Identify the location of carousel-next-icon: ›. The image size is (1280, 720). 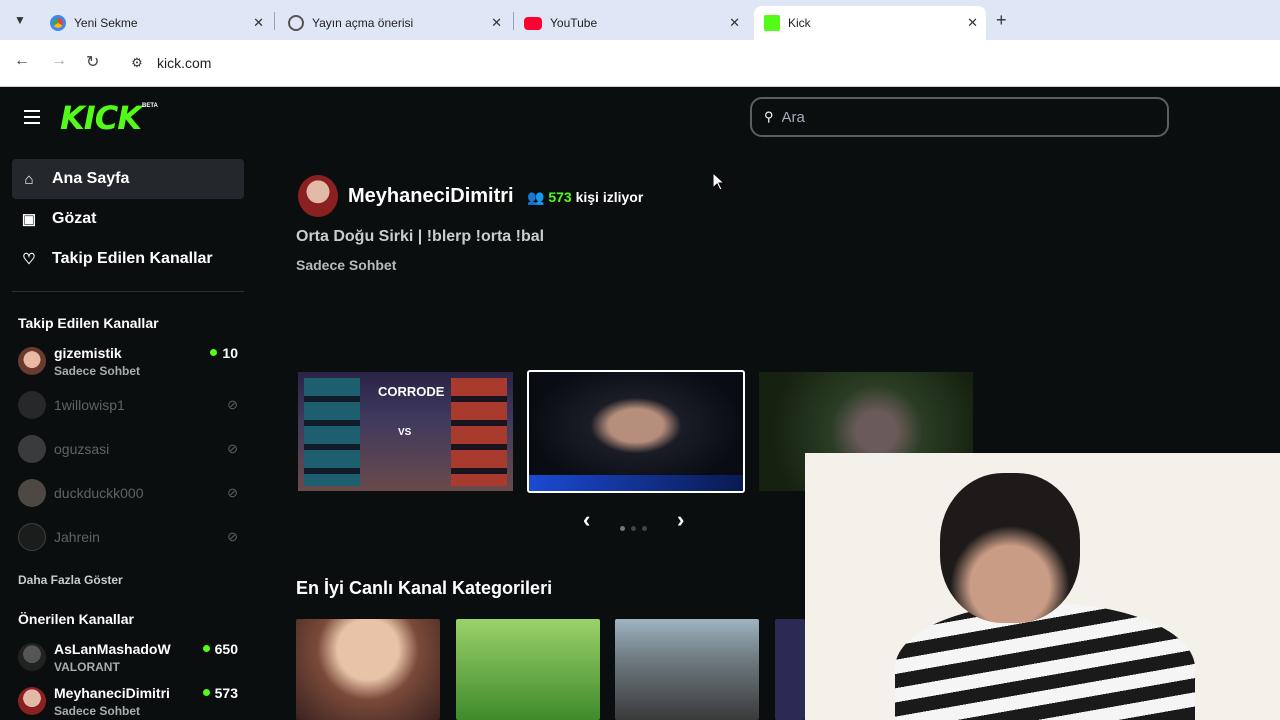
(680, 520).